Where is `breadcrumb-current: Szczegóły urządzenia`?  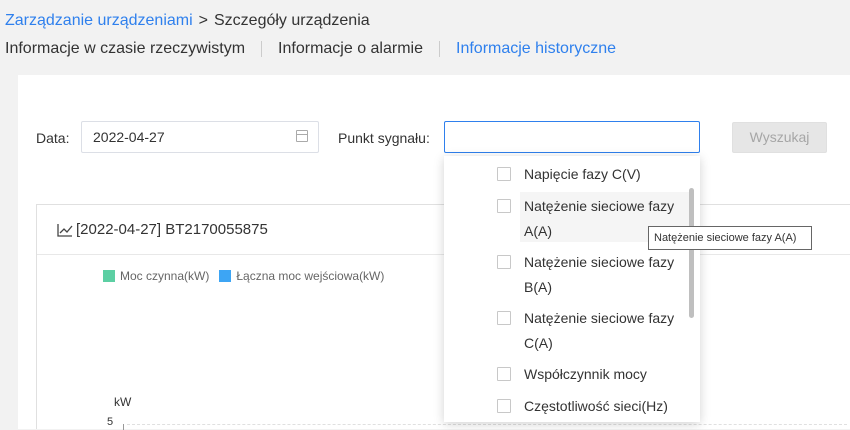 breadcrumb-current: Szczegóły urządzenia is located at coordinates (292, 20).